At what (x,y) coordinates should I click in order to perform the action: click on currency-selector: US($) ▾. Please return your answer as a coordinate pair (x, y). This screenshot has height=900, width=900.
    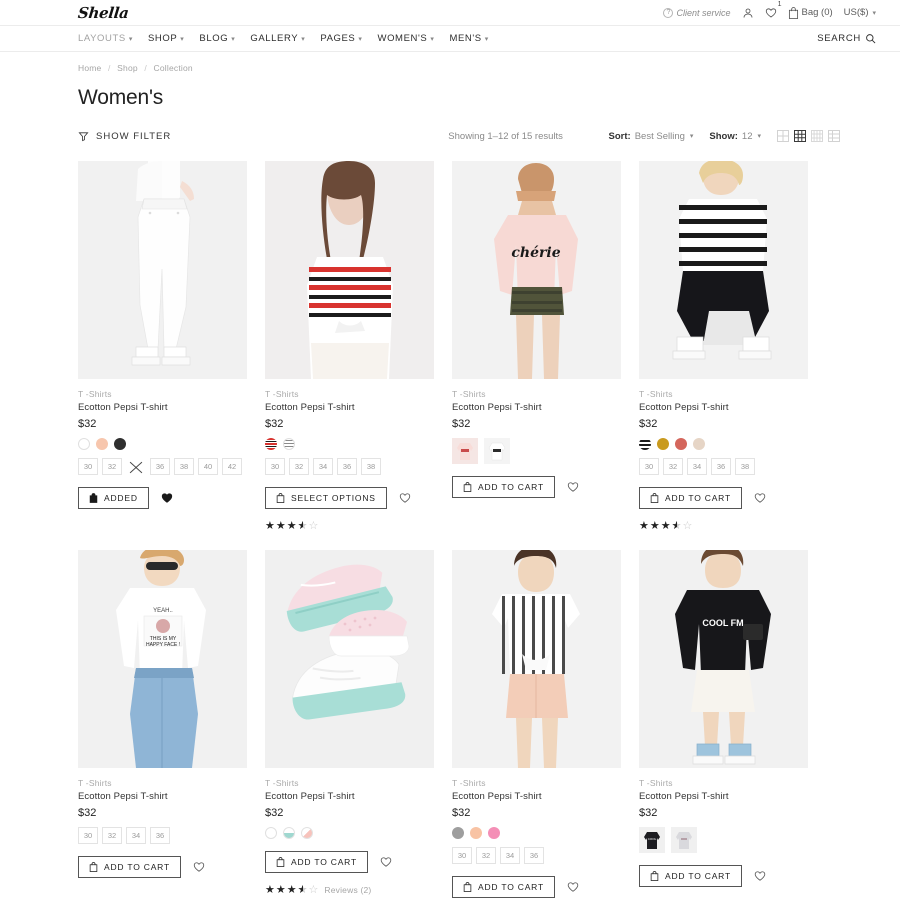
    Looking at the image, I should click on (860, 12).